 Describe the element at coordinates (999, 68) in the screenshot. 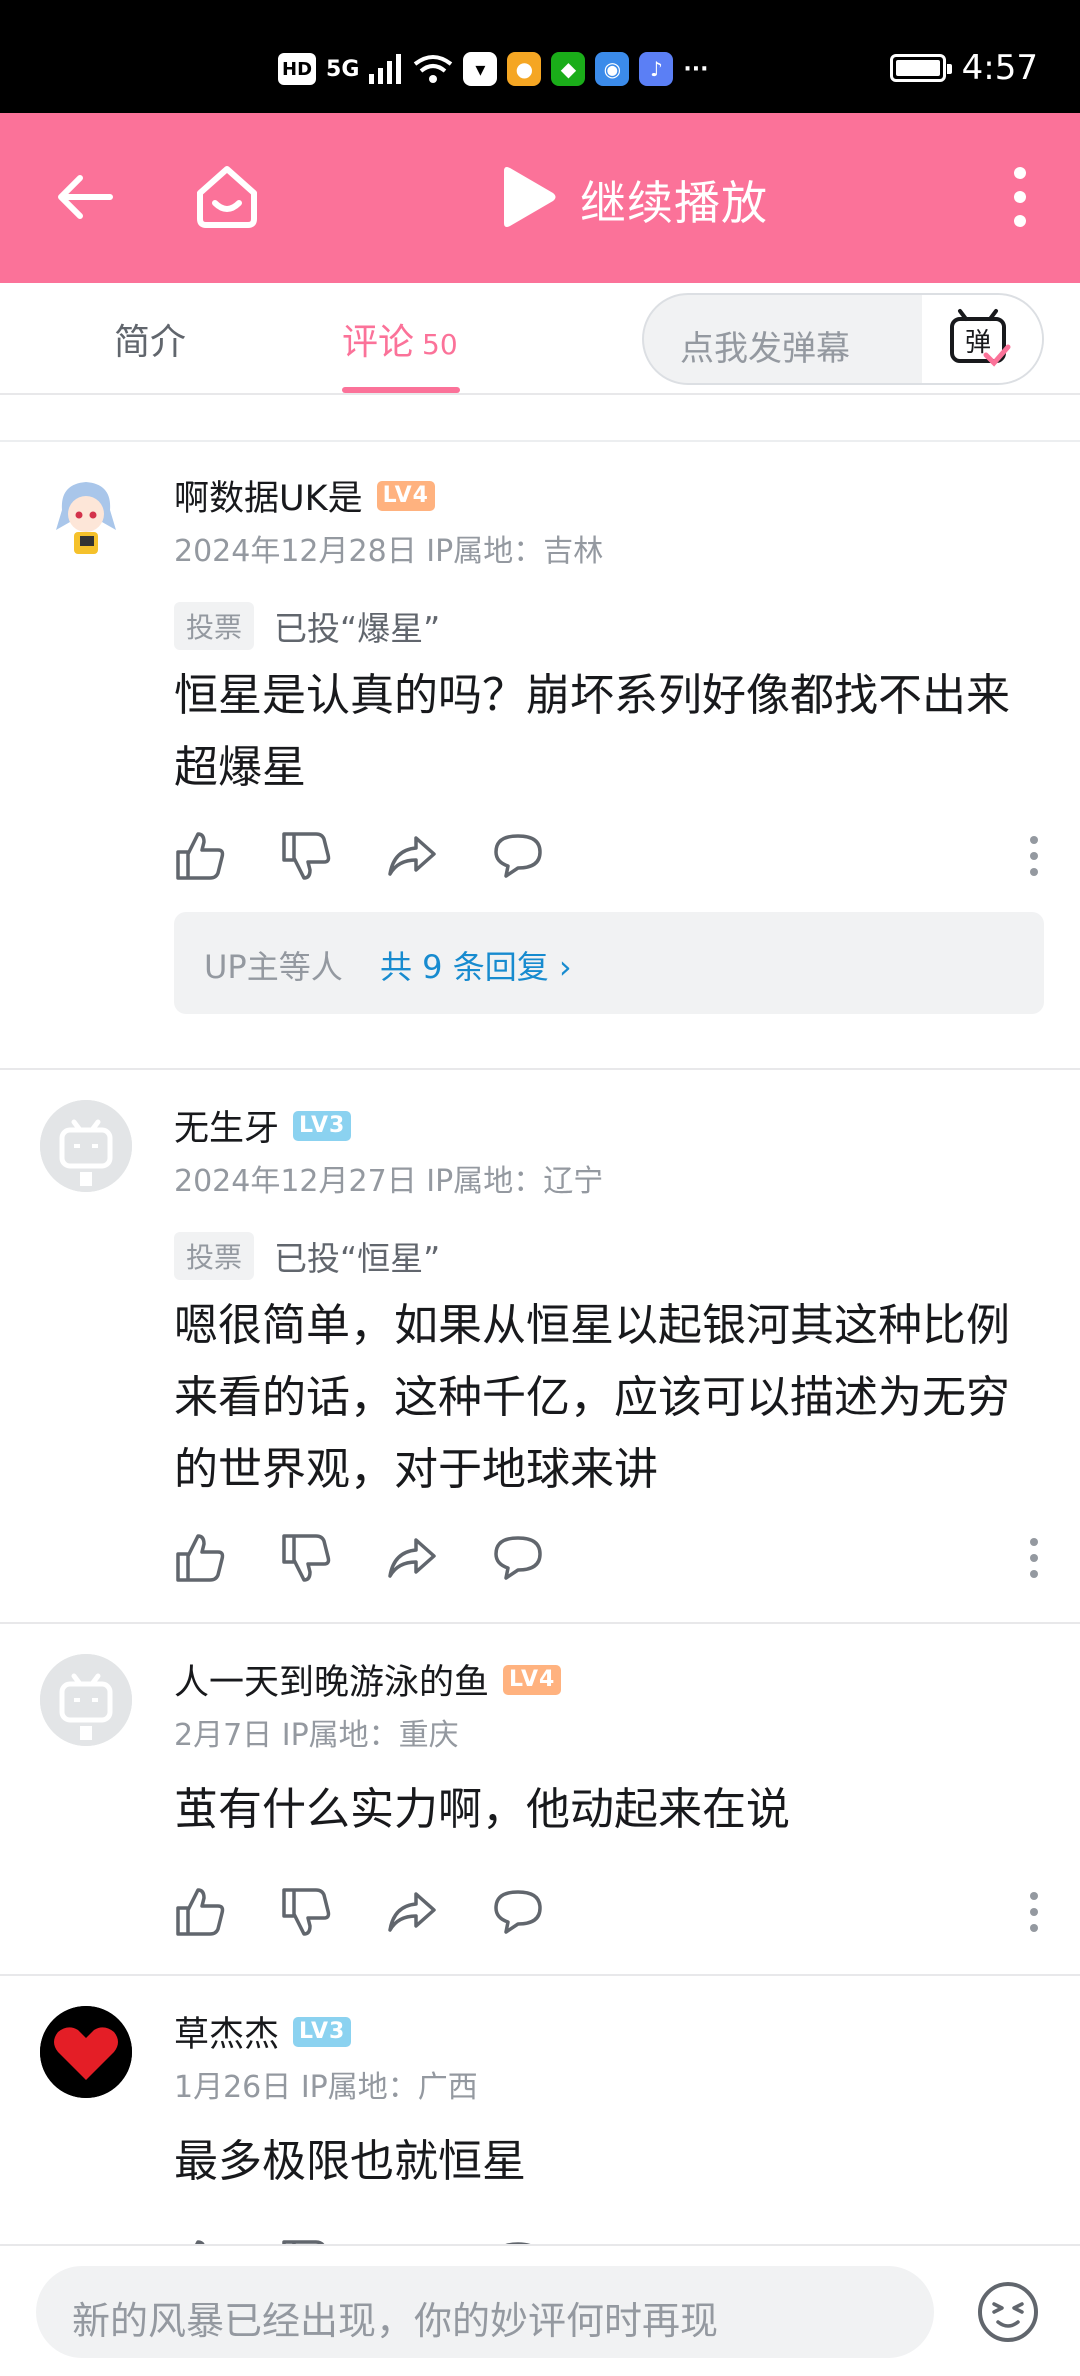

I see `clock: 4:57` at that location.